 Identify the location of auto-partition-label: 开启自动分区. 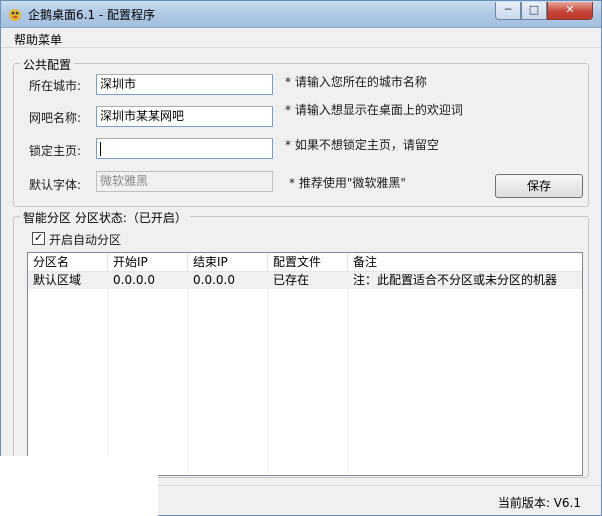
(85, 239).